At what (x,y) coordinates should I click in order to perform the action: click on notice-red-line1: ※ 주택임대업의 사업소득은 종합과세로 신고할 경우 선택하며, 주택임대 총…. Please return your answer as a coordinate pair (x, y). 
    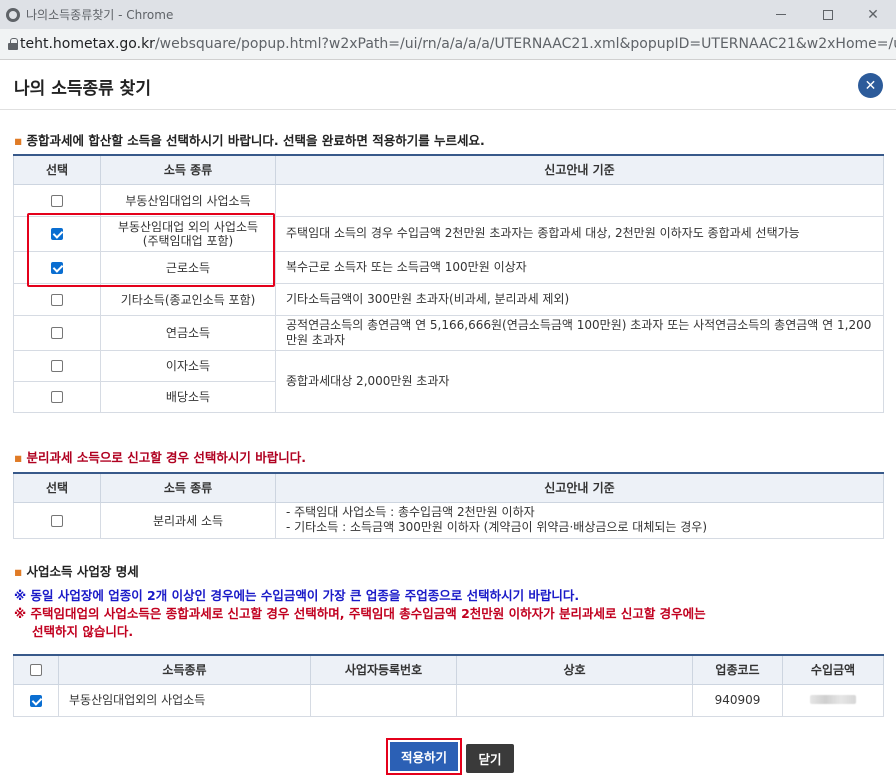
    Looking at the image, I should click on (360, 613).